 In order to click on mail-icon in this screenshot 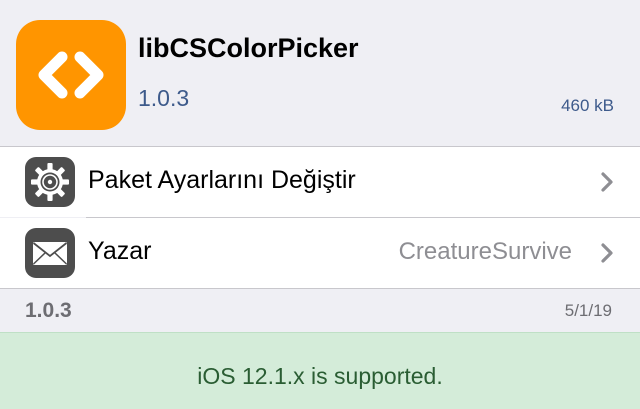, I will do `click(50, 253)`.